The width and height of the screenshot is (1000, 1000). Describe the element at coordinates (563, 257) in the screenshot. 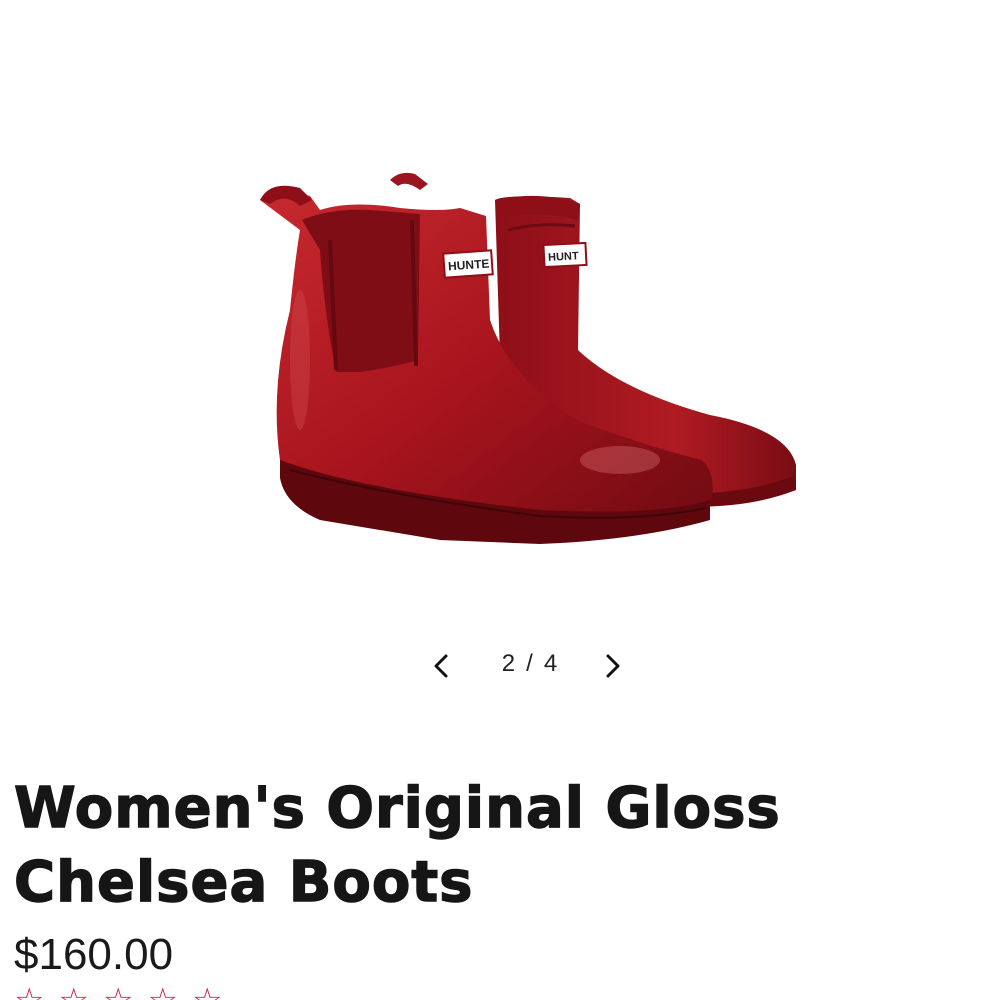

I see `svg-text: HUNT` at that location.